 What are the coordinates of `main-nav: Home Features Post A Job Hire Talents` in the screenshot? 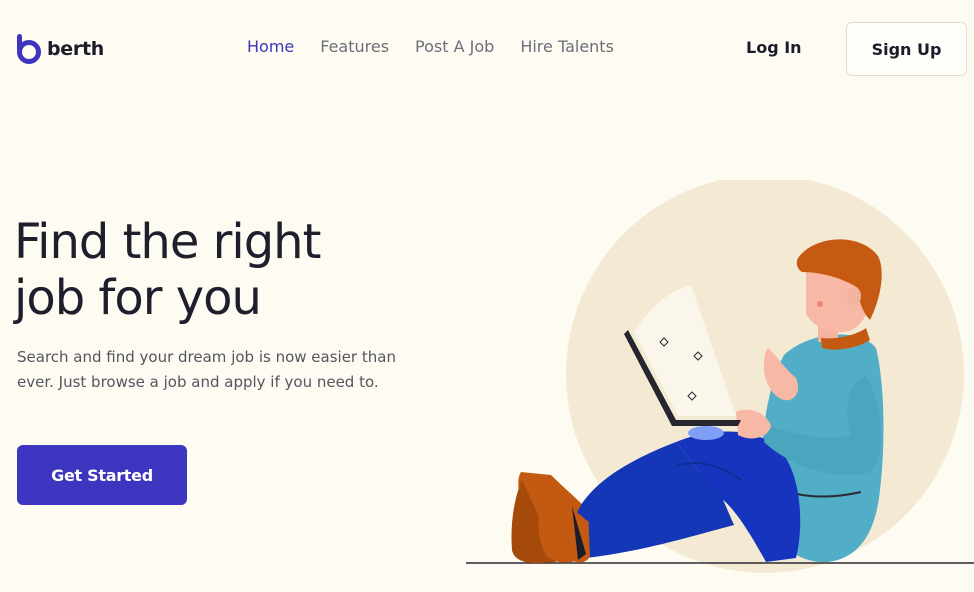 It's located at (430, 46).